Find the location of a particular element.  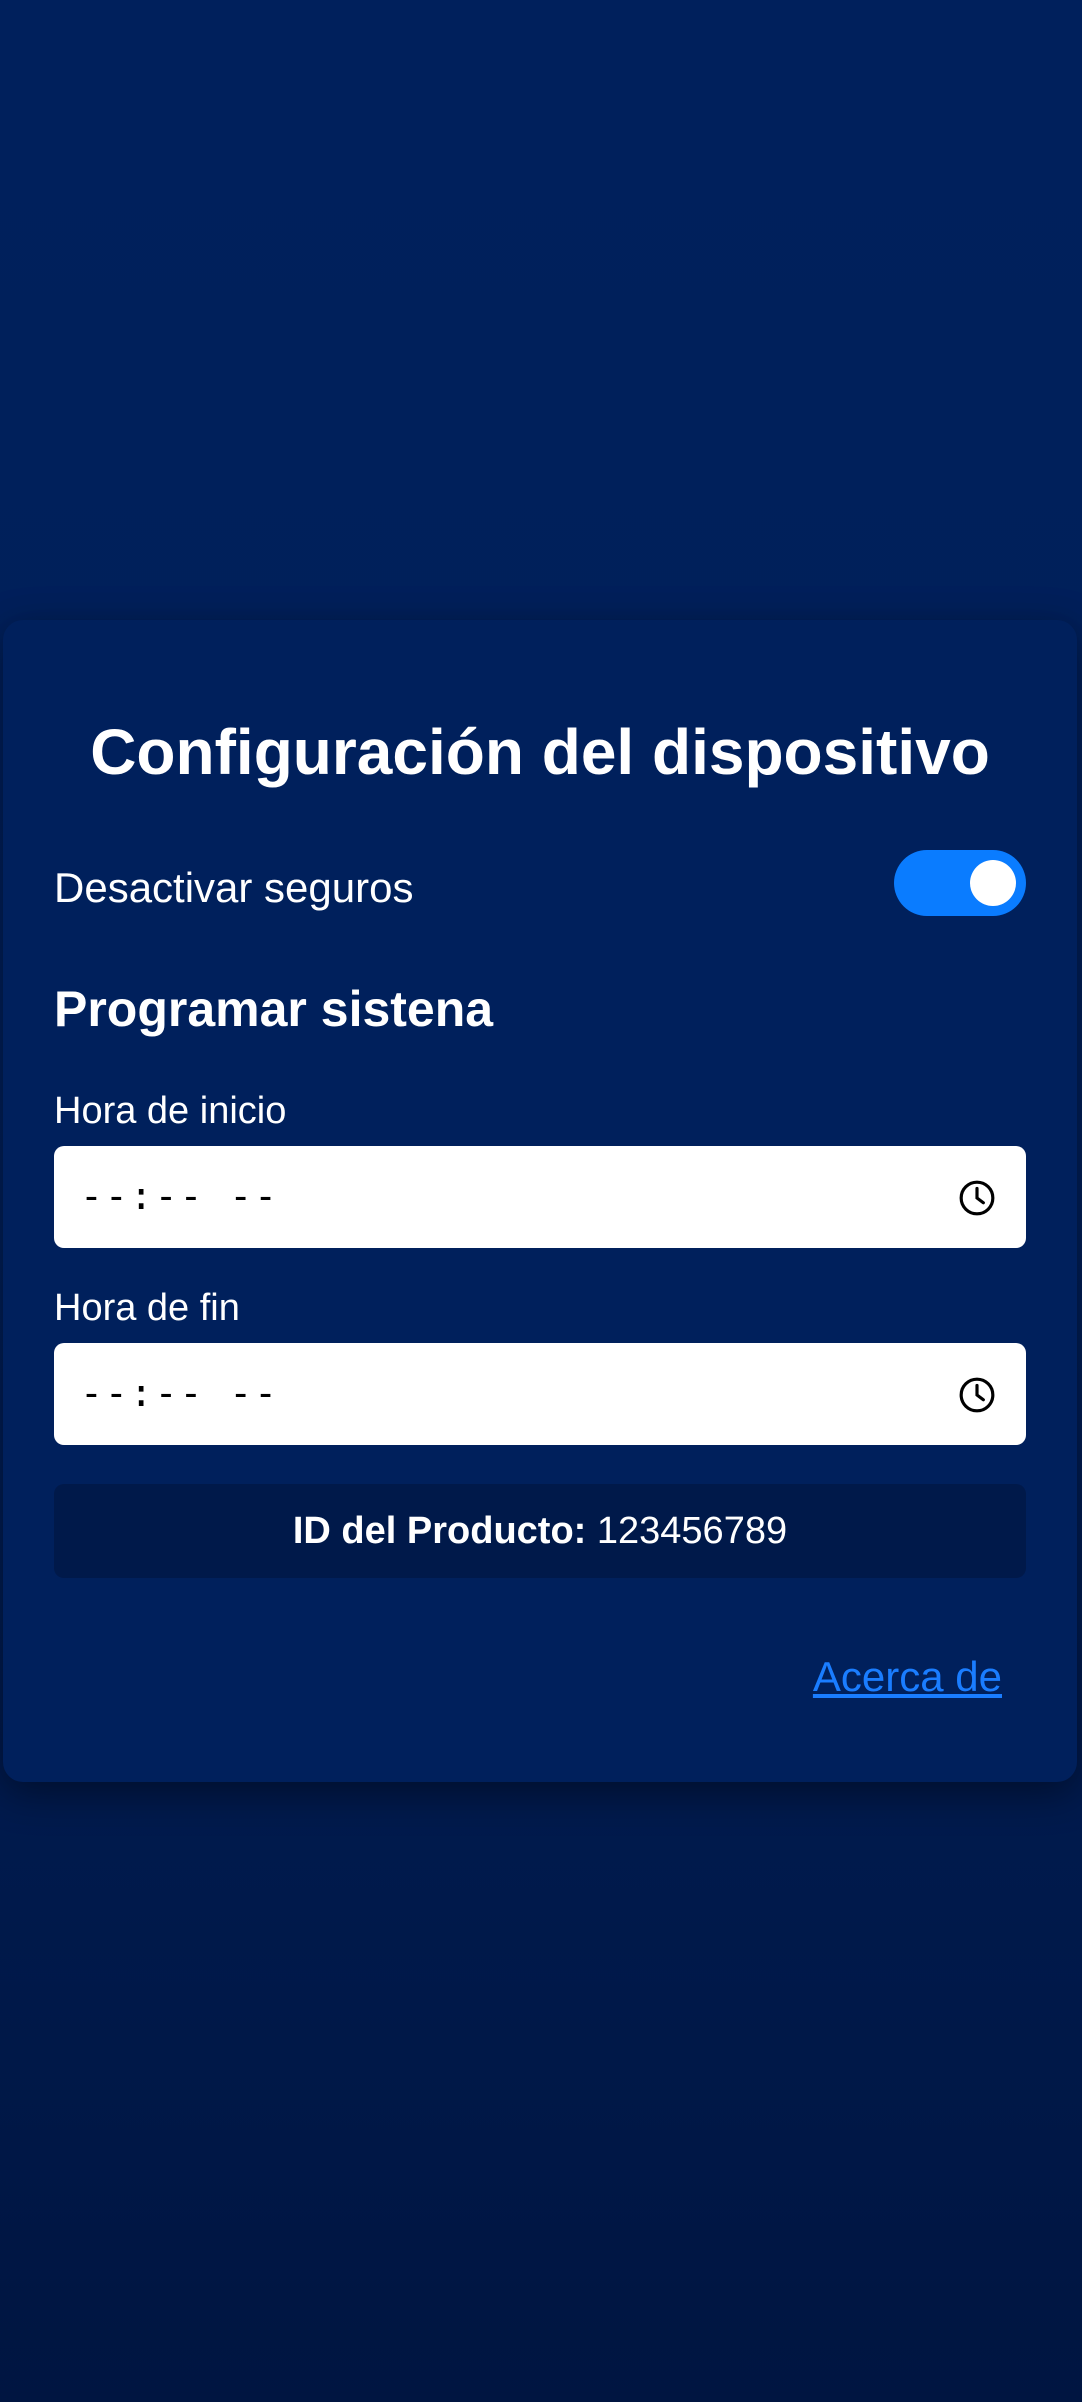

schedule-title: Programar sistena is located at coordinates (274, 1009).